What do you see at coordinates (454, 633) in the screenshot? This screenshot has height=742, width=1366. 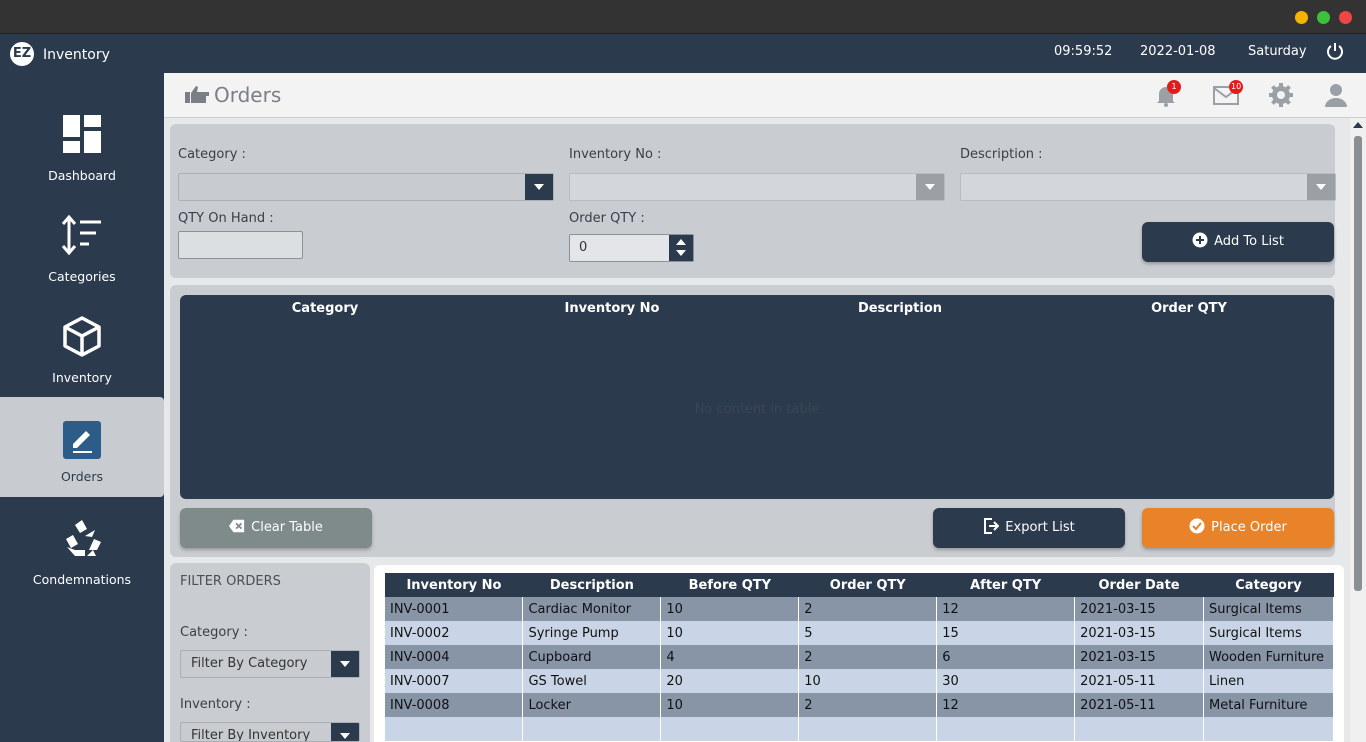 I see `table-cell: INV-0002` at bounding box center [454, 633].